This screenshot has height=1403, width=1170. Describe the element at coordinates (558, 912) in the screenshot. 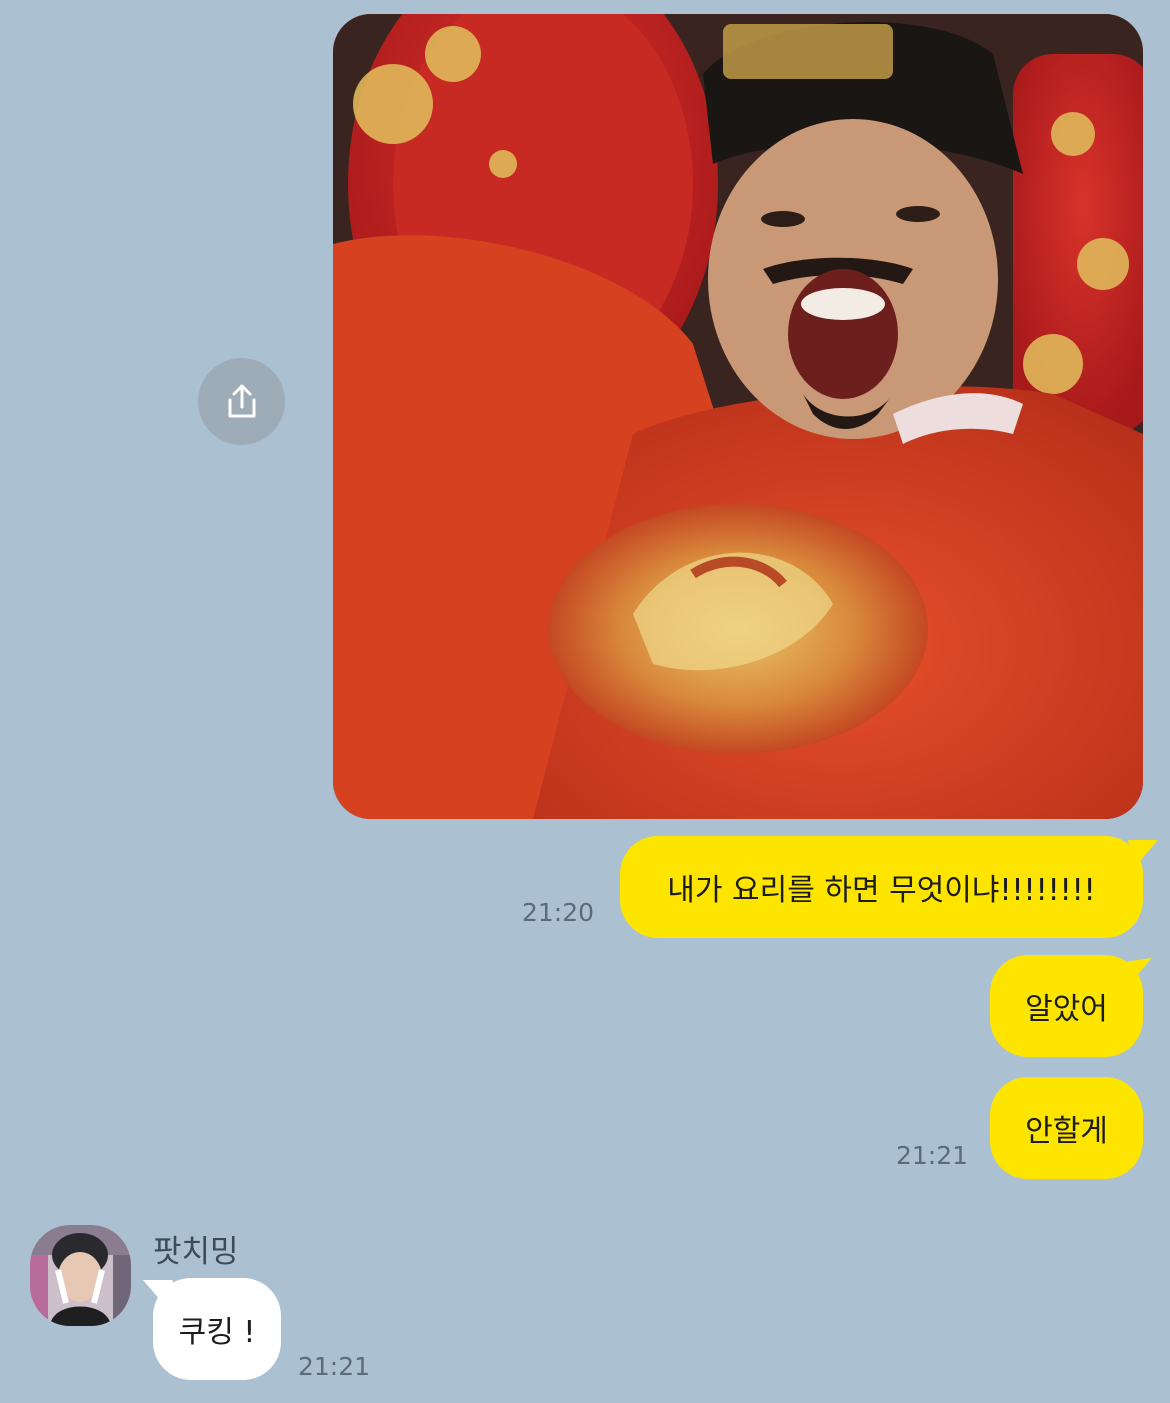

I see `message-time: 21:20` at that location.